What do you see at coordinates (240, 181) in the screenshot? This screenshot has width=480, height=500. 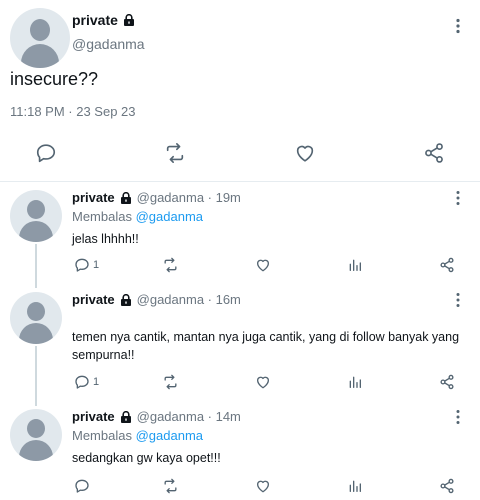 I see `divider` at bounding box center [240, 181].